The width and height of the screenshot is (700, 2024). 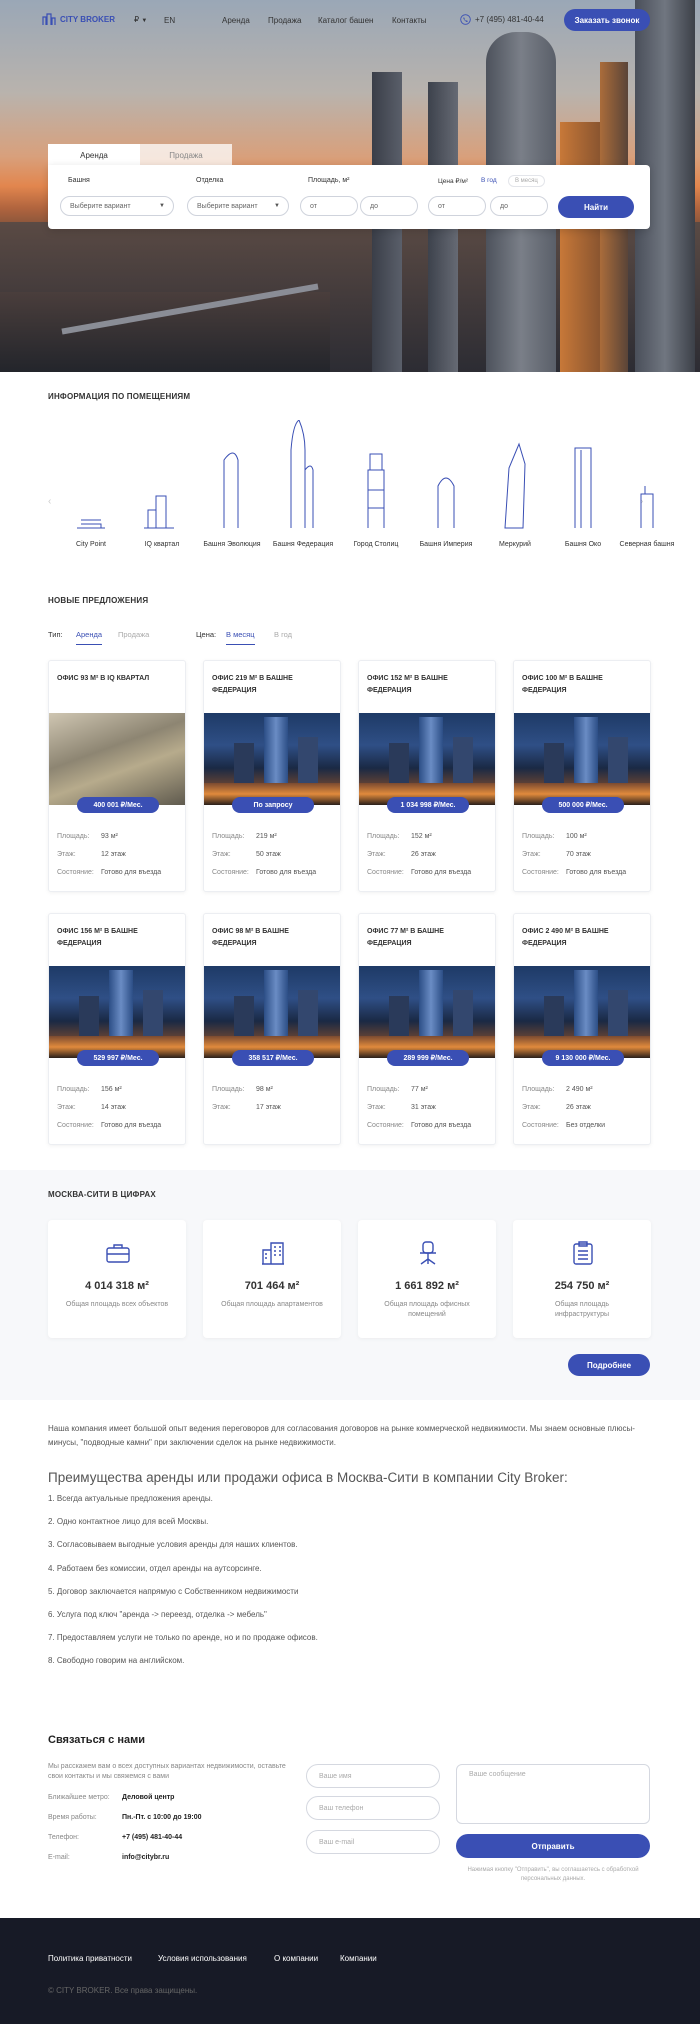 I want to click on nav-sale: Продажа, so click(x=284, y=20).